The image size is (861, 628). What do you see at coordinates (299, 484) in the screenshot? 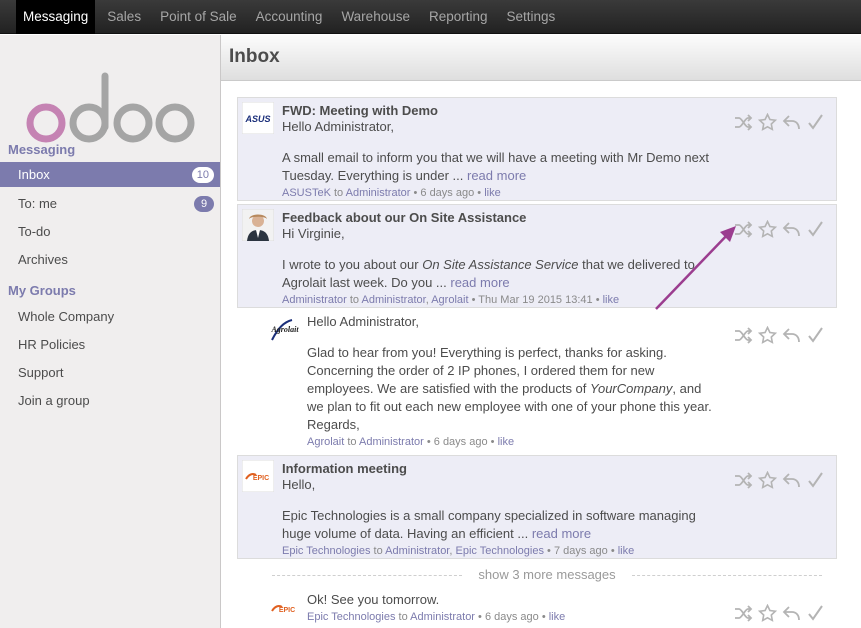
I see `message-greeting: Hello,` at bounding box center [299, 484].